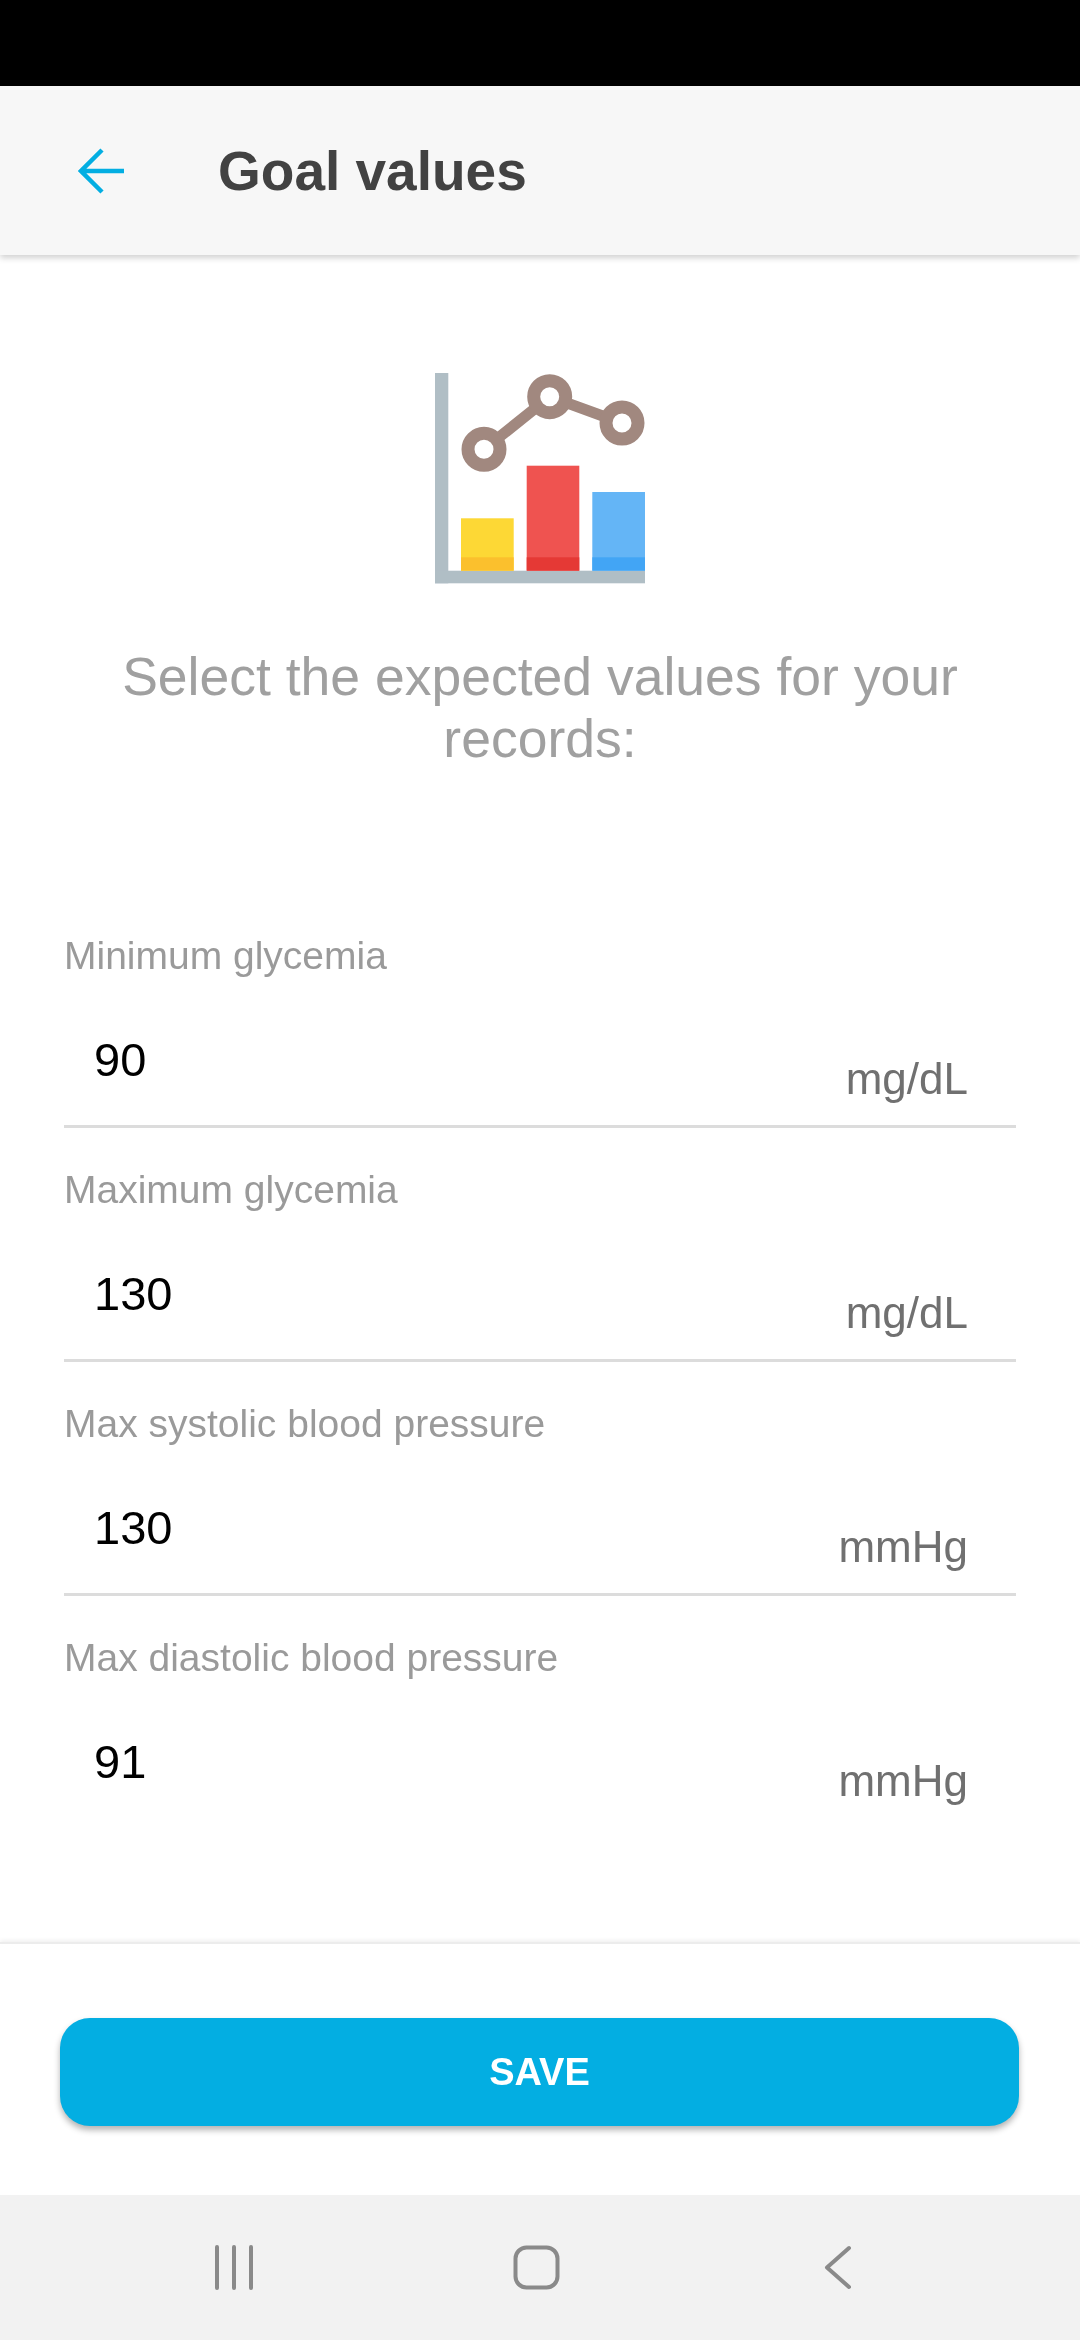 Image resolution: width=1080 pixels, height=2340 pixels. What do you see at coordinates (225, 956) in the screenshot?
I see `field-label: Minimum glycemia` at bounding box center [225, 956].